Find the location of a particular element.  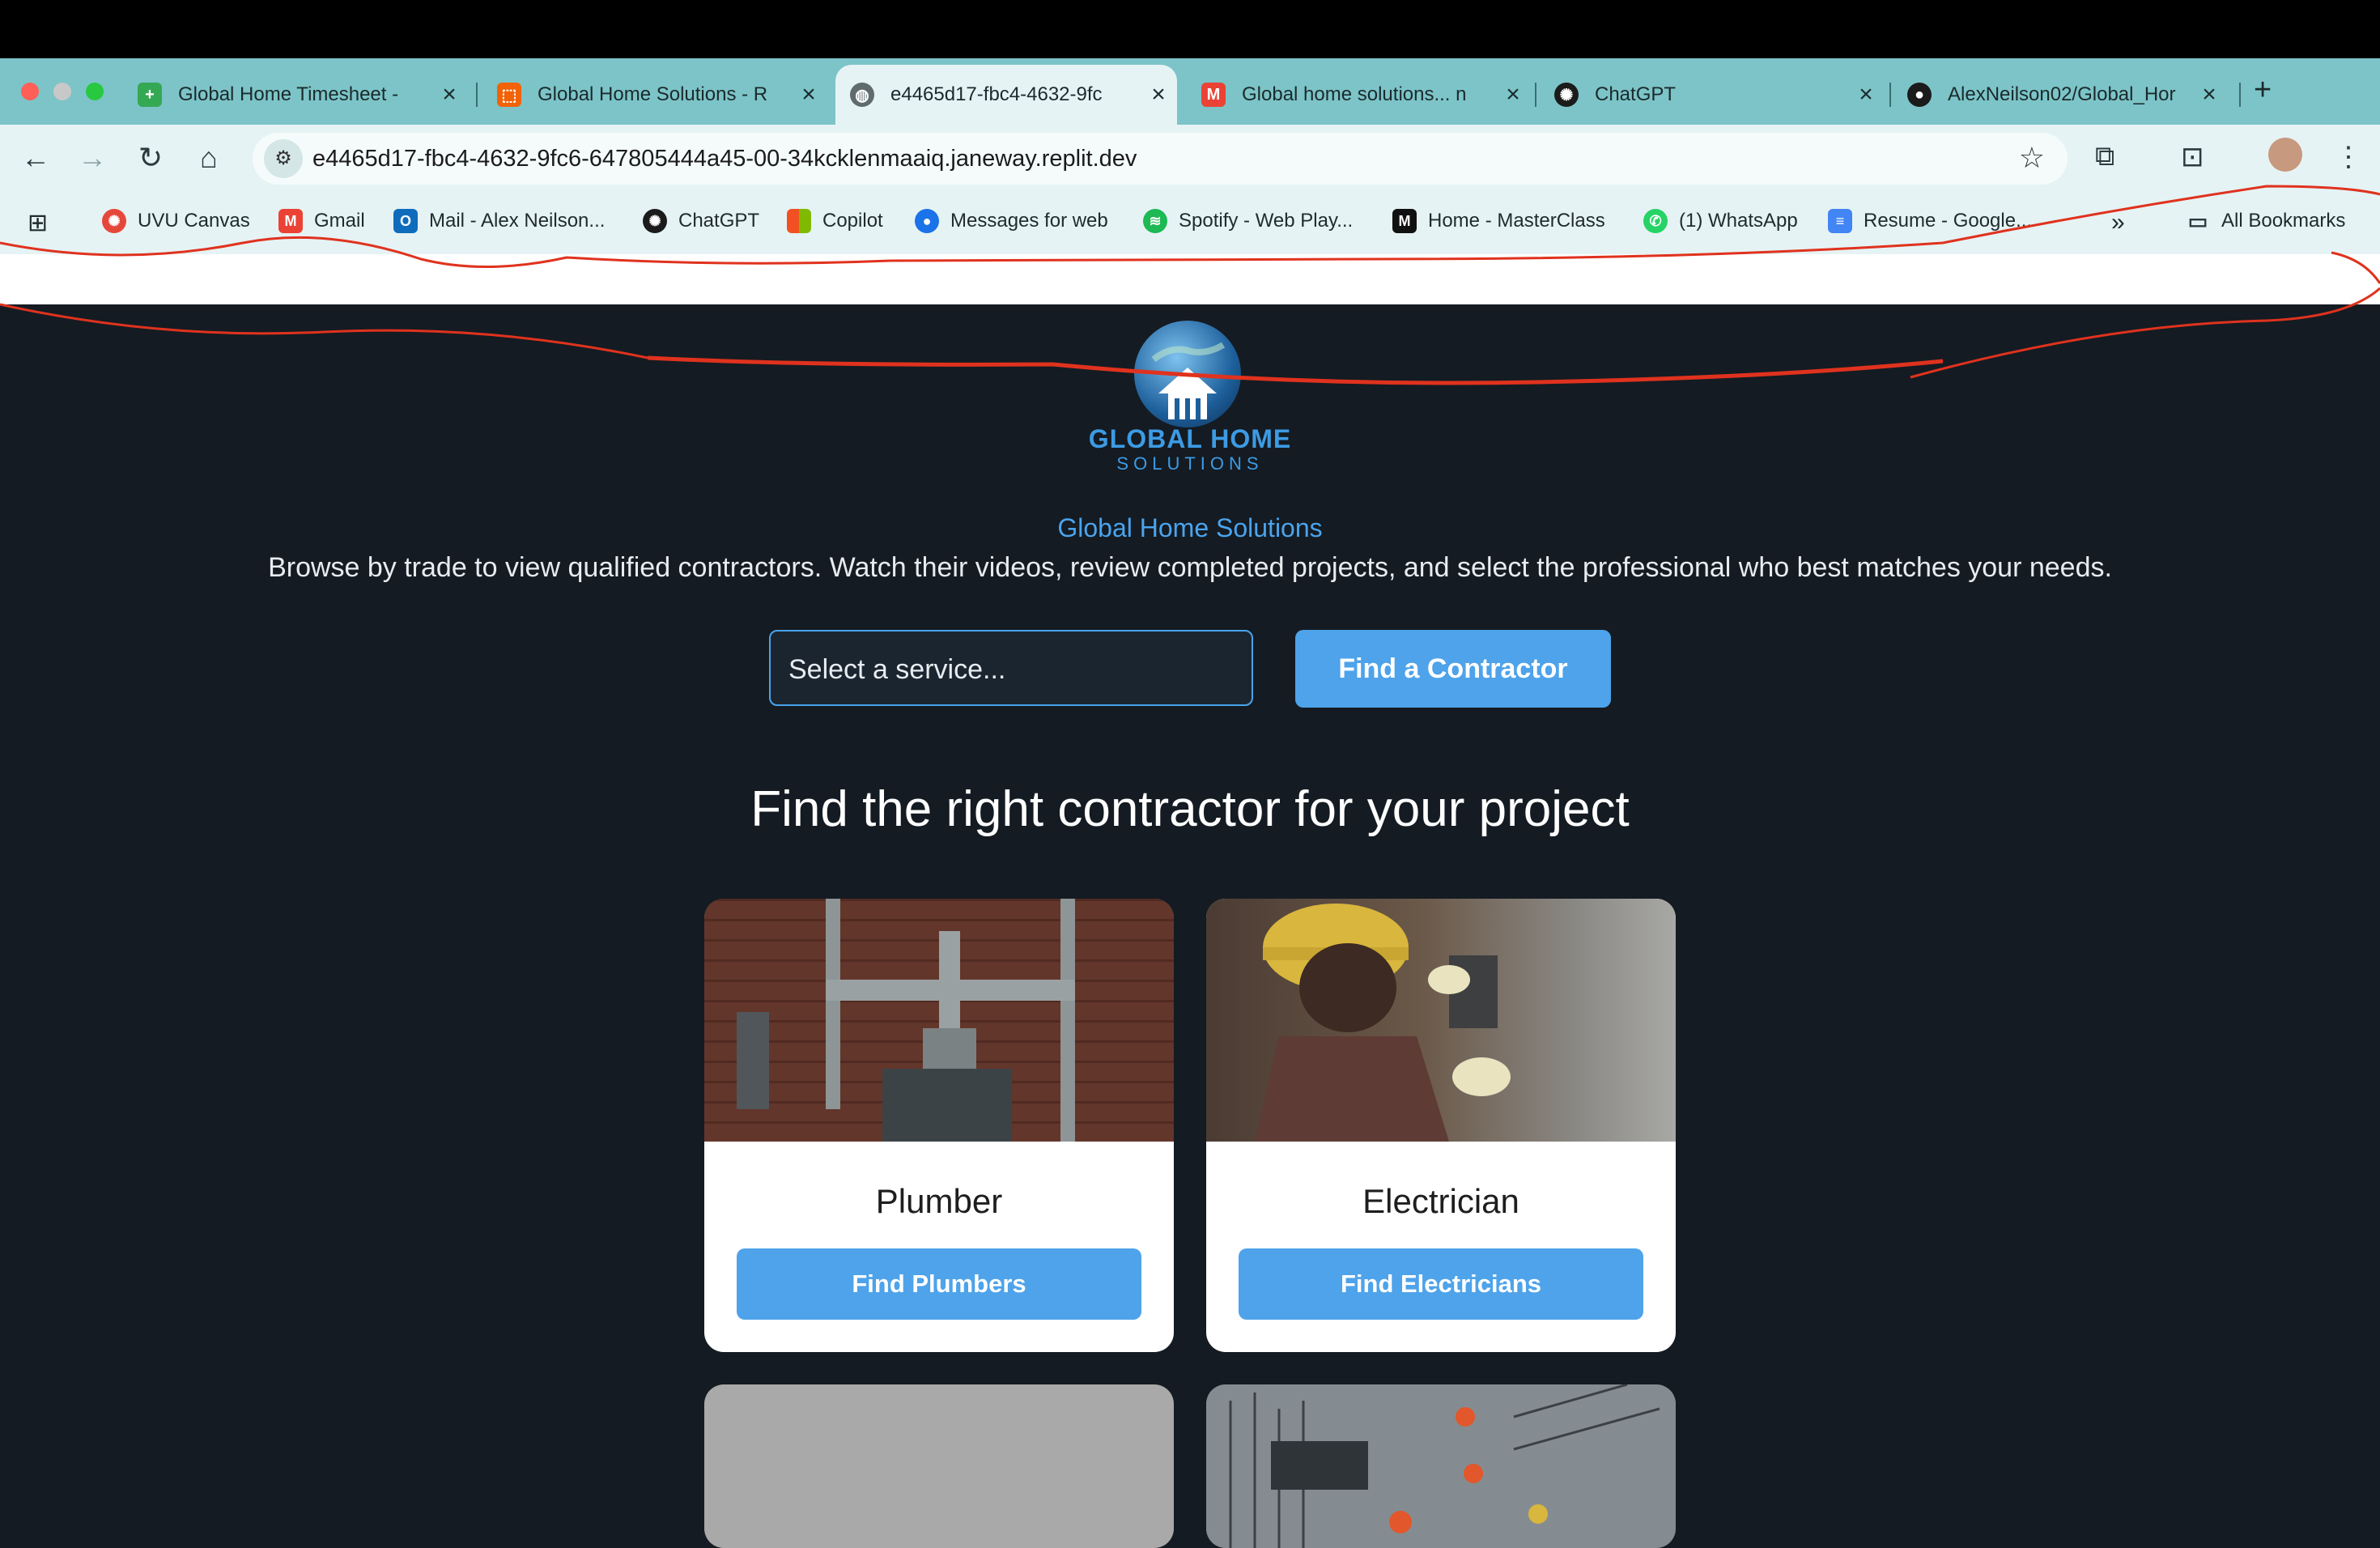

tab-search-icon: ⊡ is located at coordinates (2192, 157).